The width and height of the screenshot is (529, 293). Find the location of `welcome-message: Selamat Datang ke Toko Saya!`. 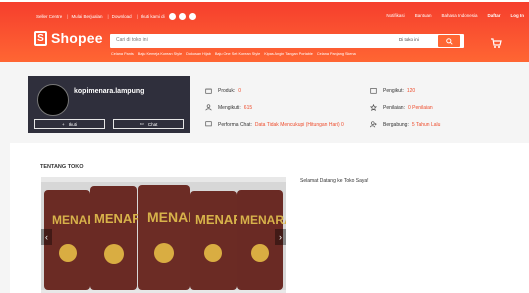

welcome-message: Selamat Datang ke Toko Saya! is located at coordinates (334, 181).